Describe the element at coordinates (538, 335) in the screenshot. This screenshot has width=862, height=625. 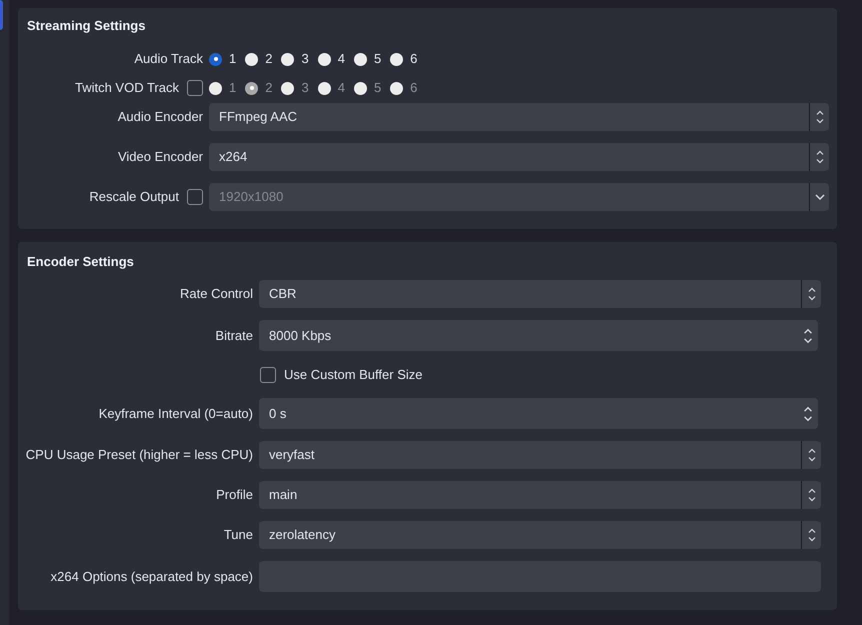
I see `spin-box: 8000 Kbps` at that location.